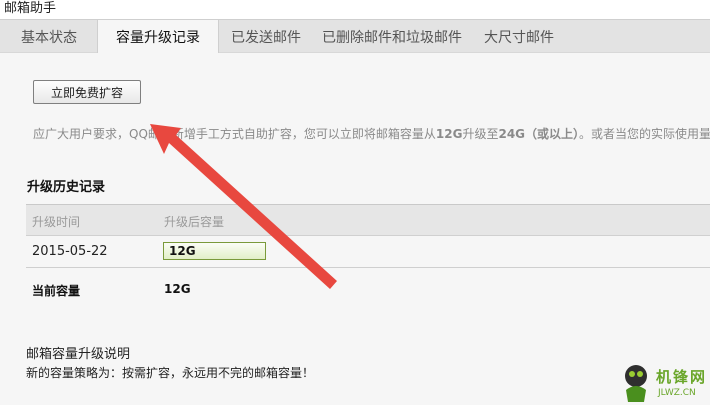 This screenshot has height=409, width=710. I want to click on tab-bar: 基本状态 容量升级记录 已发送邮件 已删除邮件和垃圾邮件 大尺寸邮件, so click(355, 36).